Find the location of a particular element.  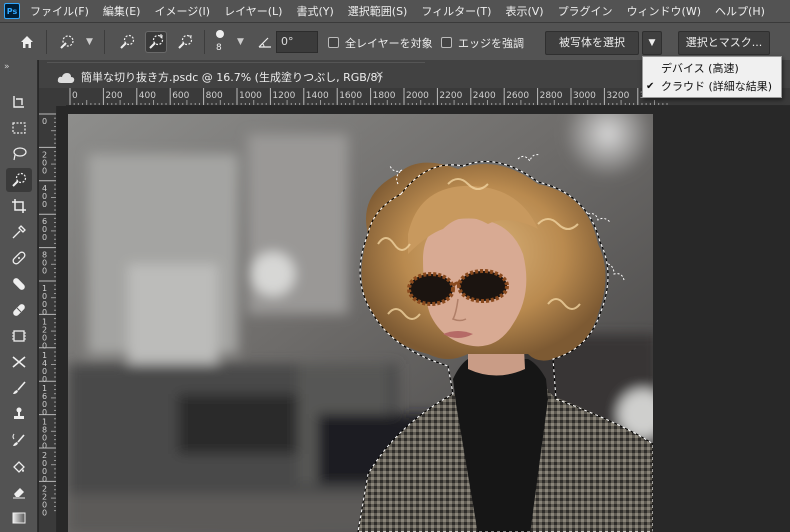

ruler-label: 1200 is located at coordinates (283, 96).